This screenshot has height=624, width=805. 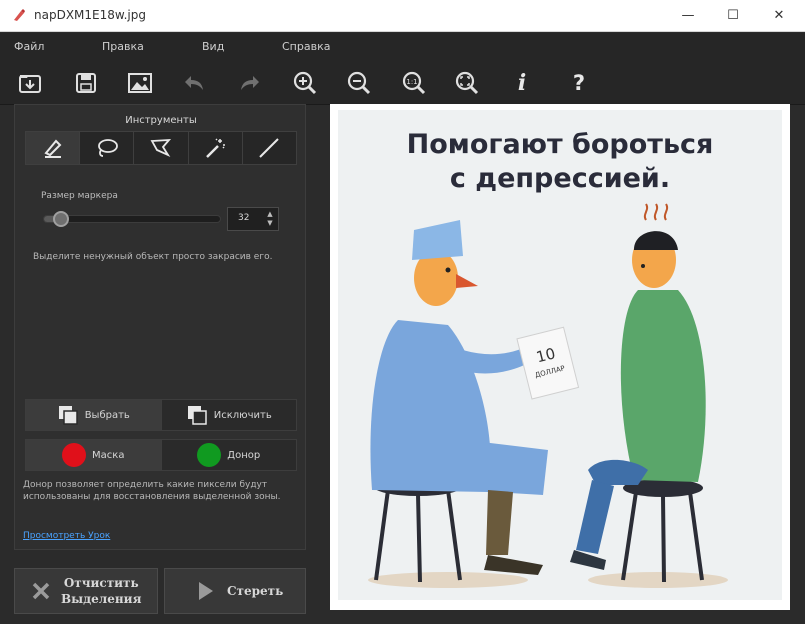 I want to click on exclude-mode-button: Исключить, so click(x=228, y=415).